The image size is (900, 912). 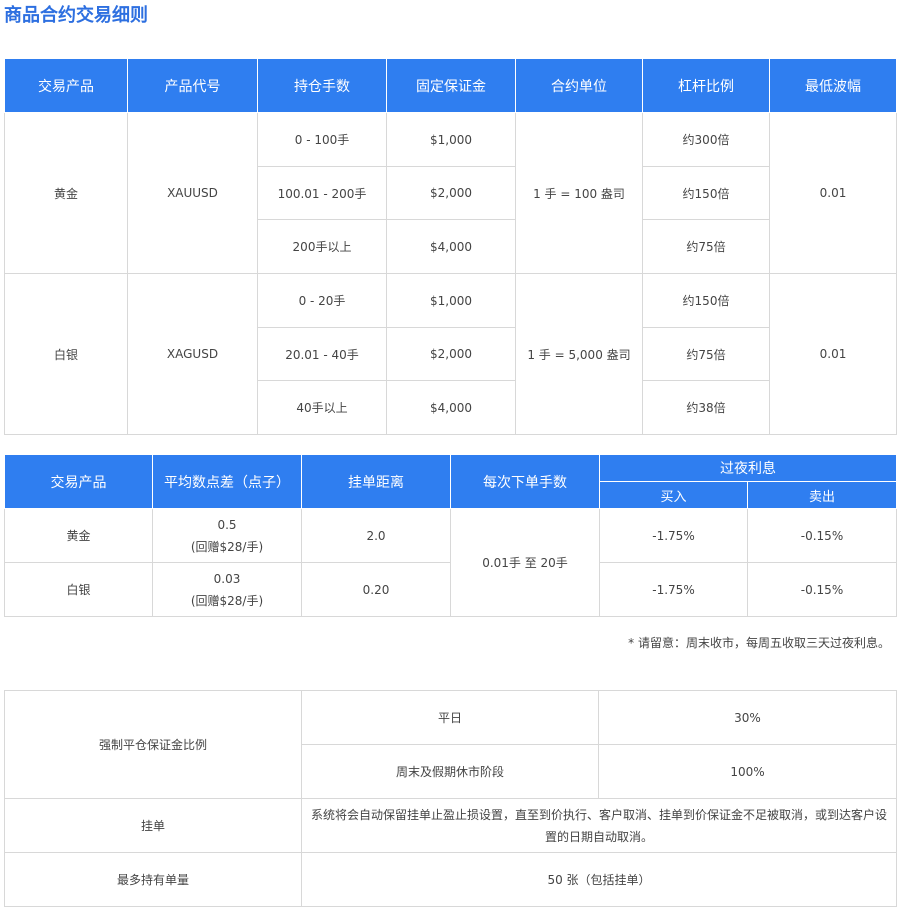 I want to click on lots-tier: 0 - 20手, so click(x=322, y=300).